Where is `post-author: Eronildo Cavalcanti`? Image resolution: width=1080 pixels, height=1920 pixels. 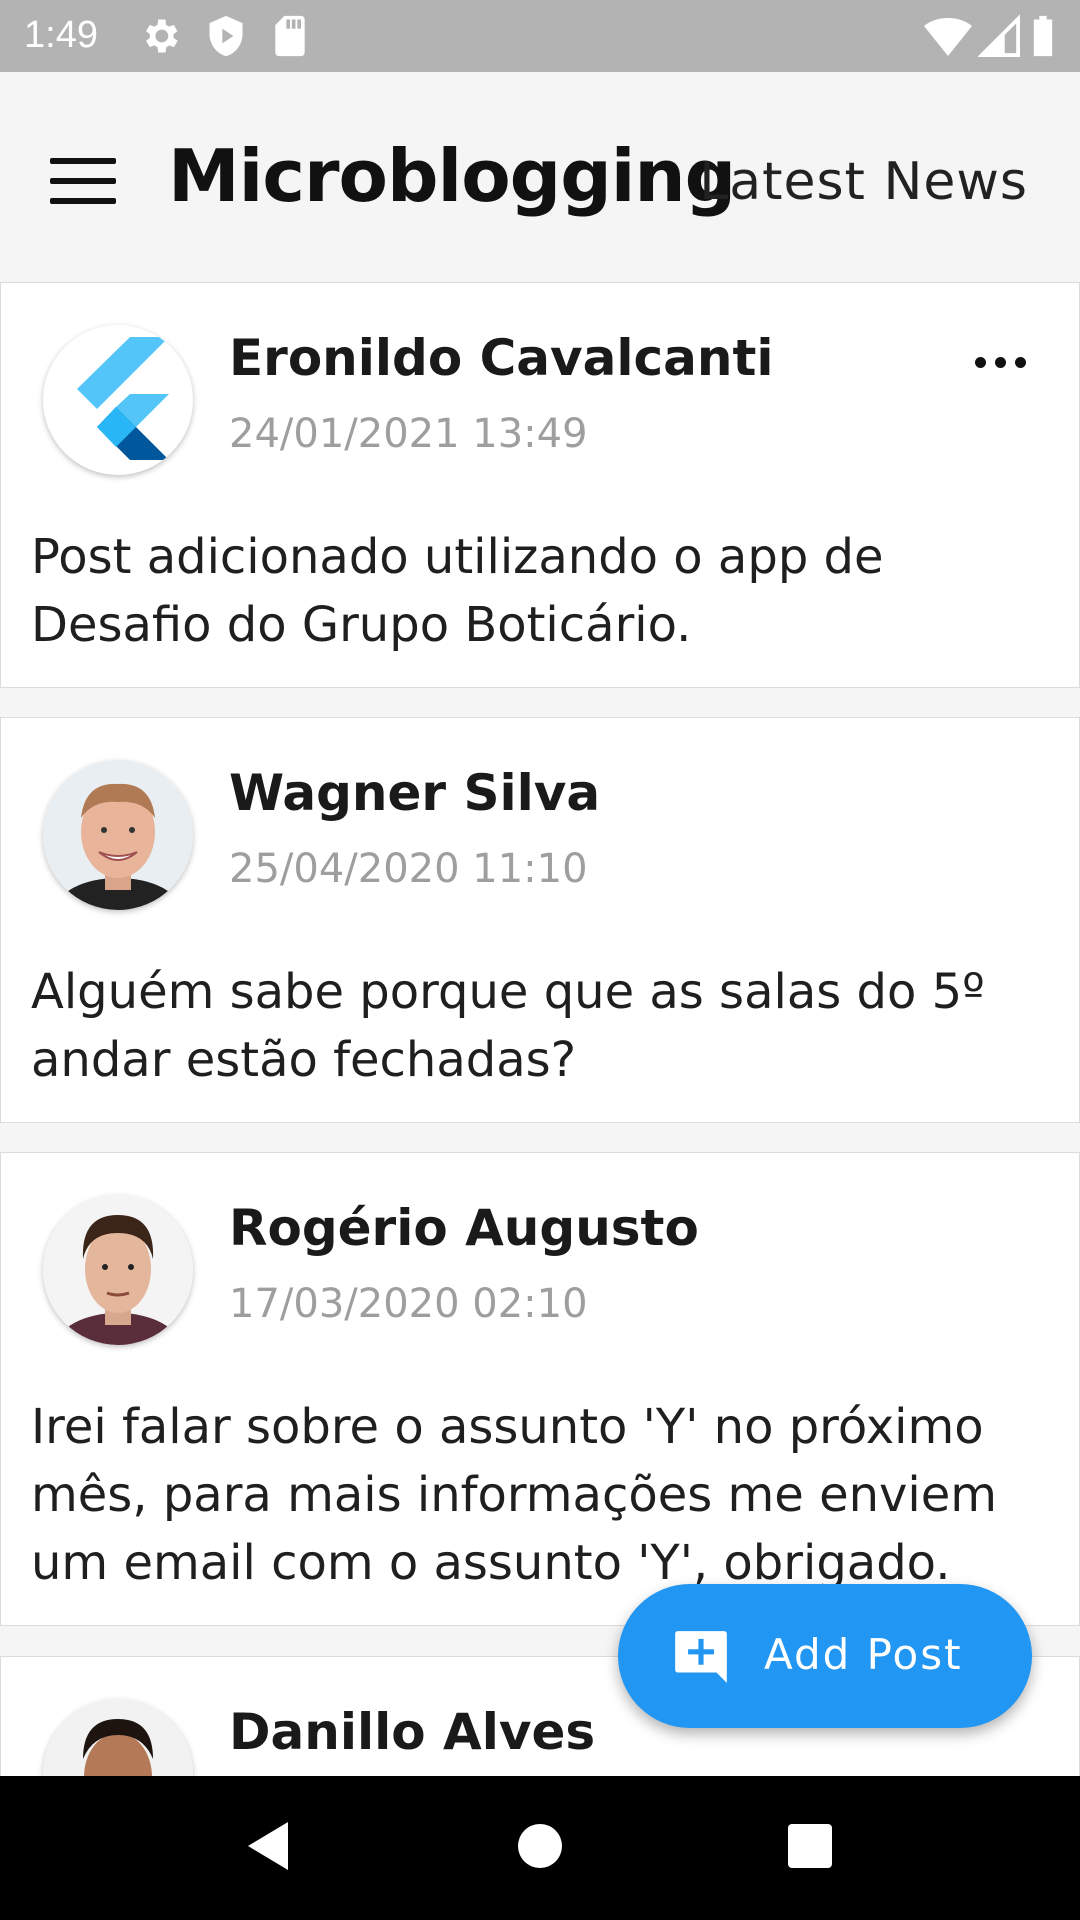 post-author: Eronildo Cavalcanti is located at coordinates (501, 358).